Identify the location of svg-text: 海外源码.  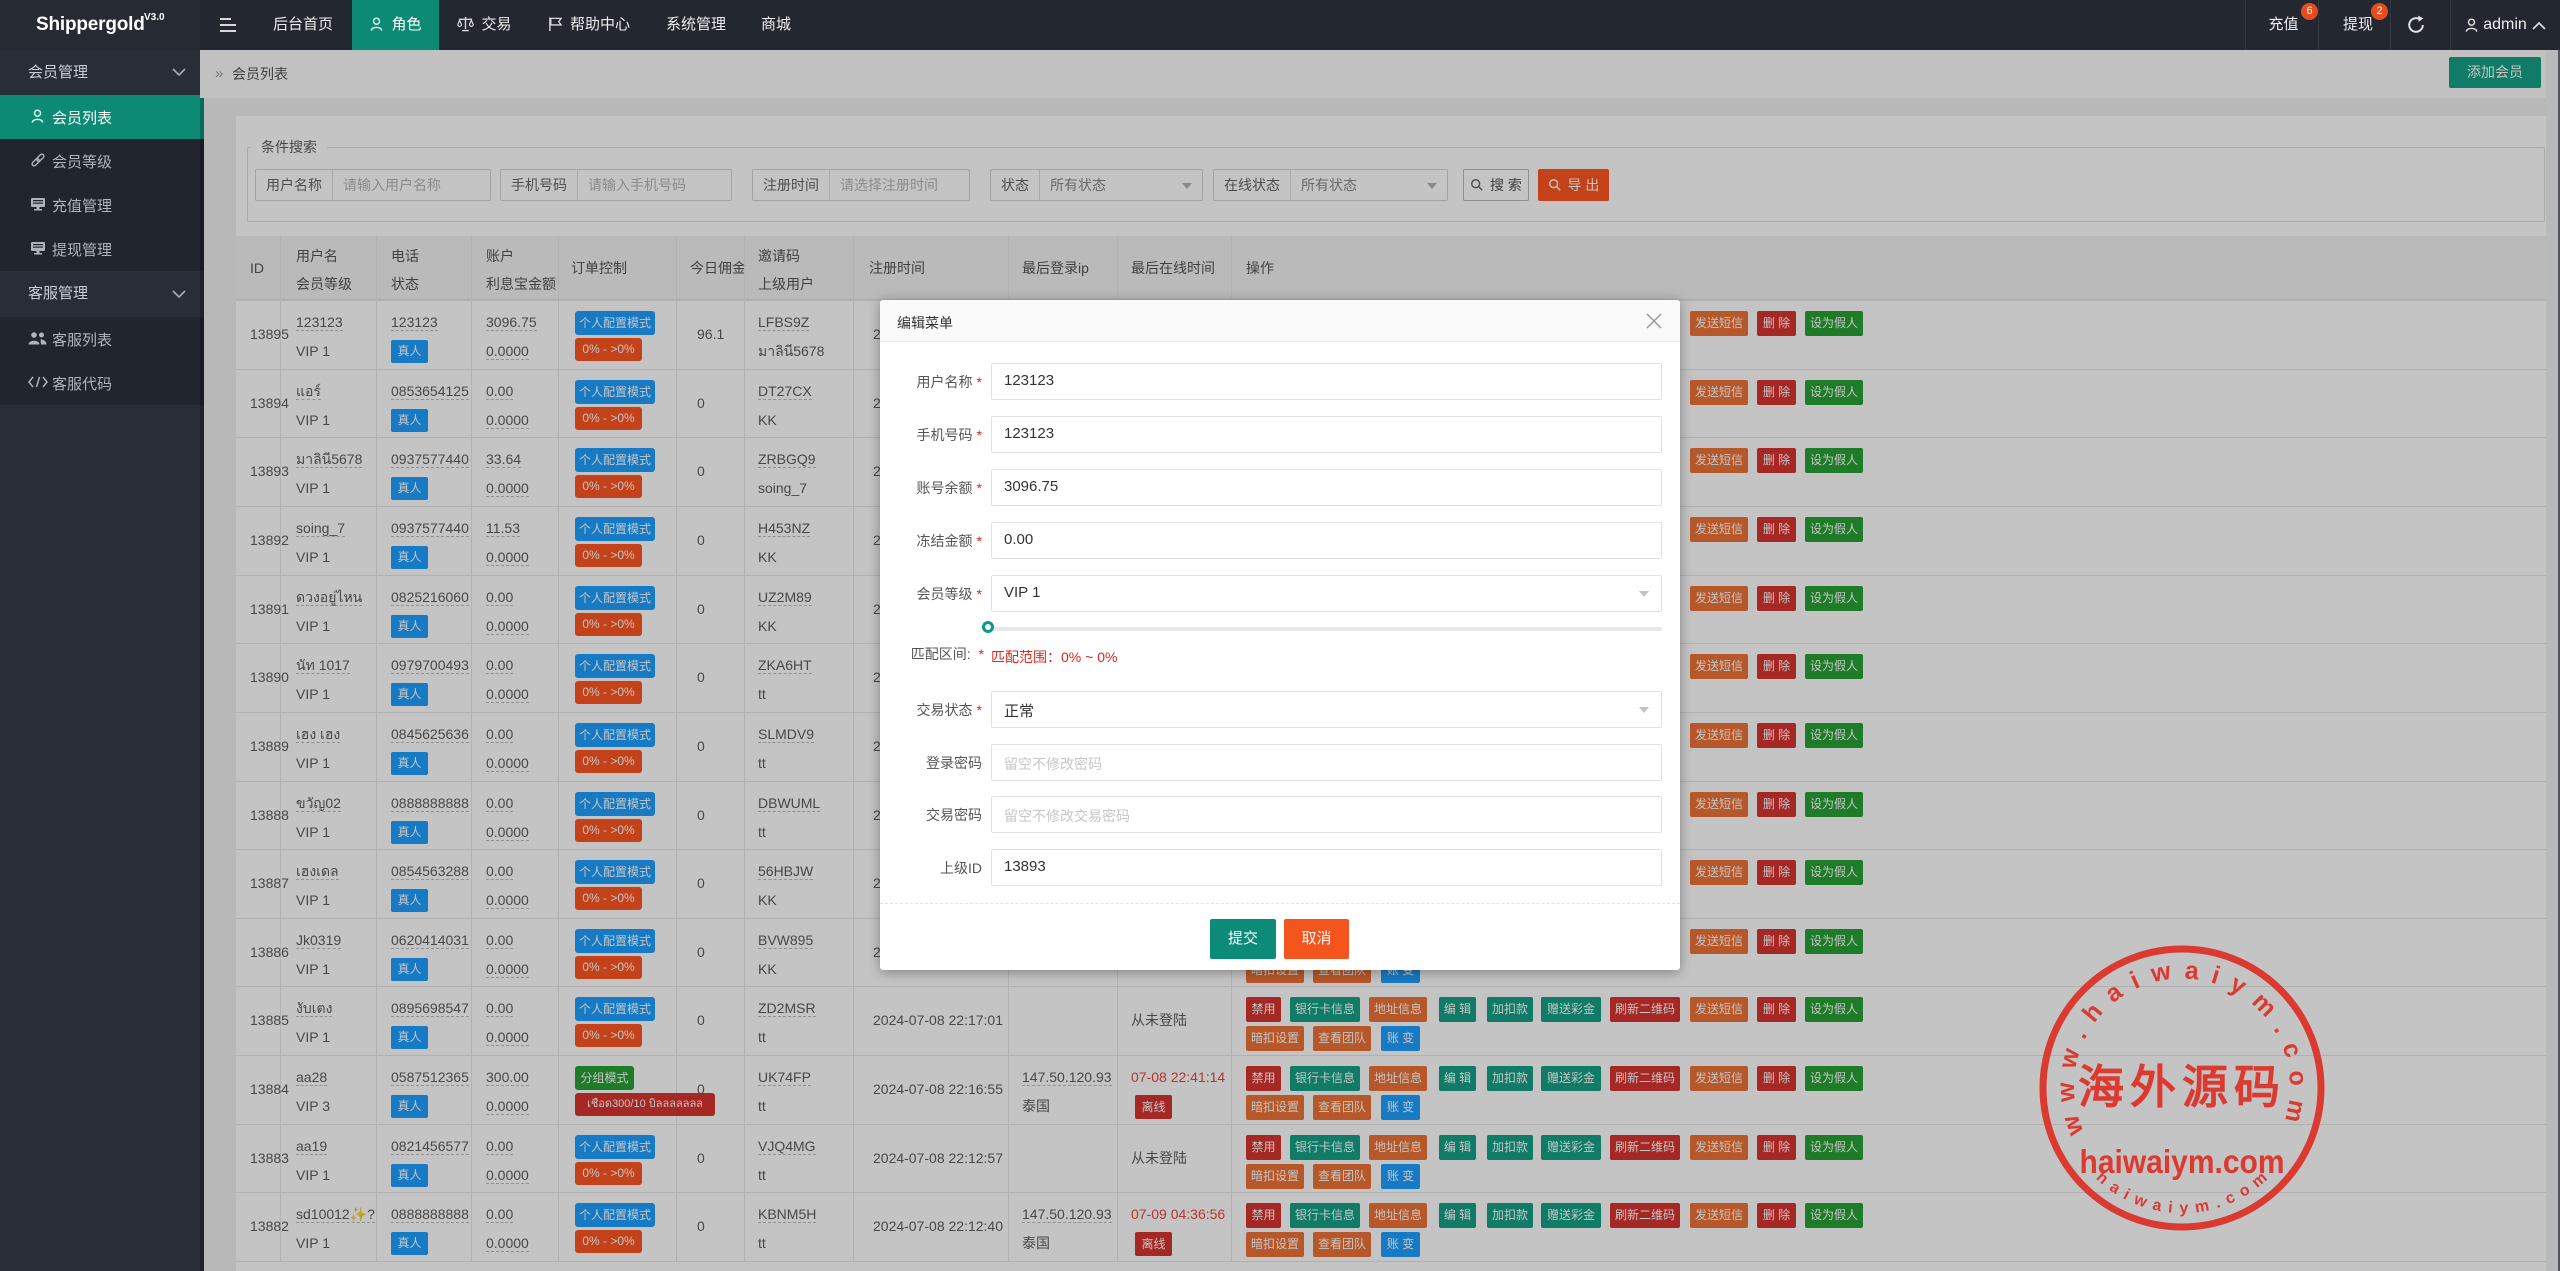
(2182, 1087).